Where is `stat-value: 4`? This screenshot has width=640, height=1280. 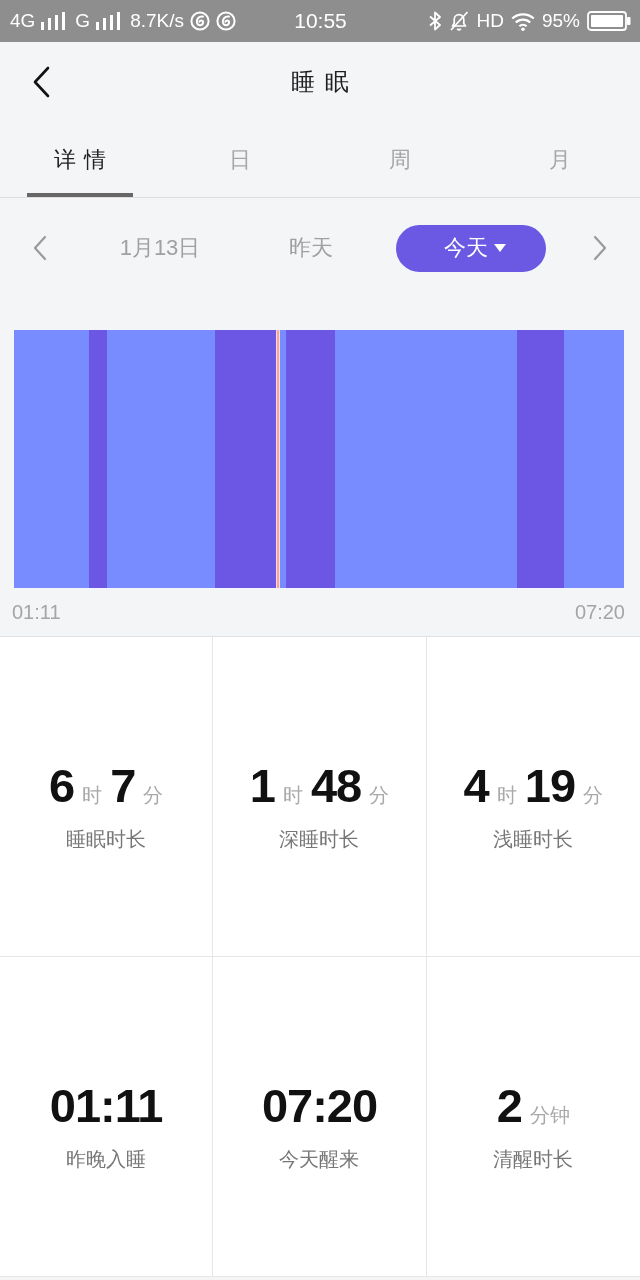 stat-value: 4 is located at coordinates (476, 785).